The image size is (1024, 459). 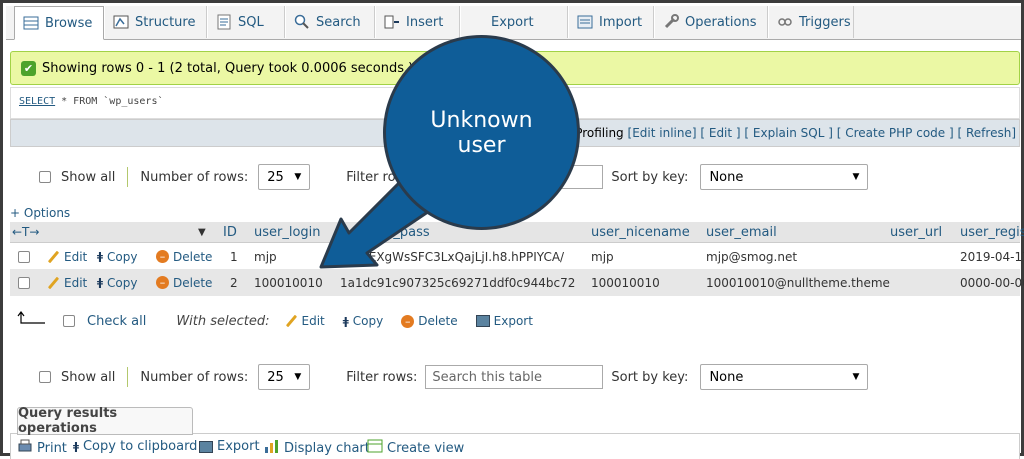 What do you see at coordinates (194, 377) in the screenshot?
I see `number-of-rows-label: Number of rows:` at bounding box center [194, 377].